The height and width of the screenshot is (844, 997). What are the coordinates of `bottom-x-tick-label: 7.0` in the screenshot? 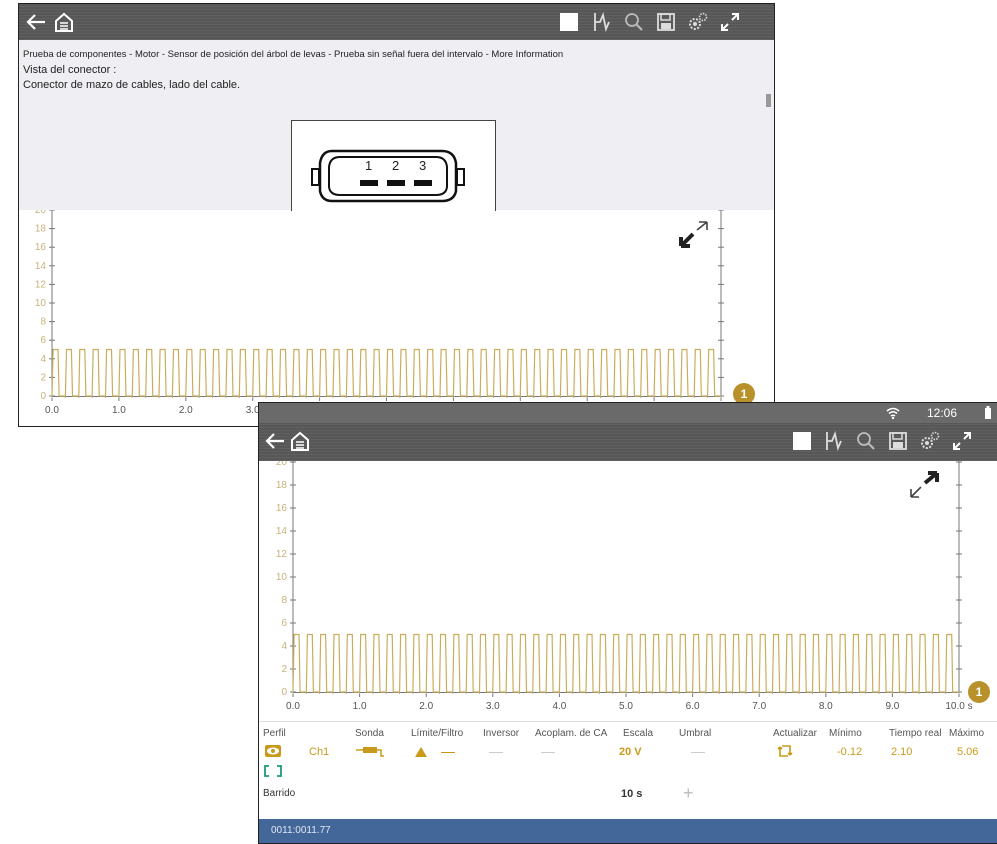 It's located at (759, 706).